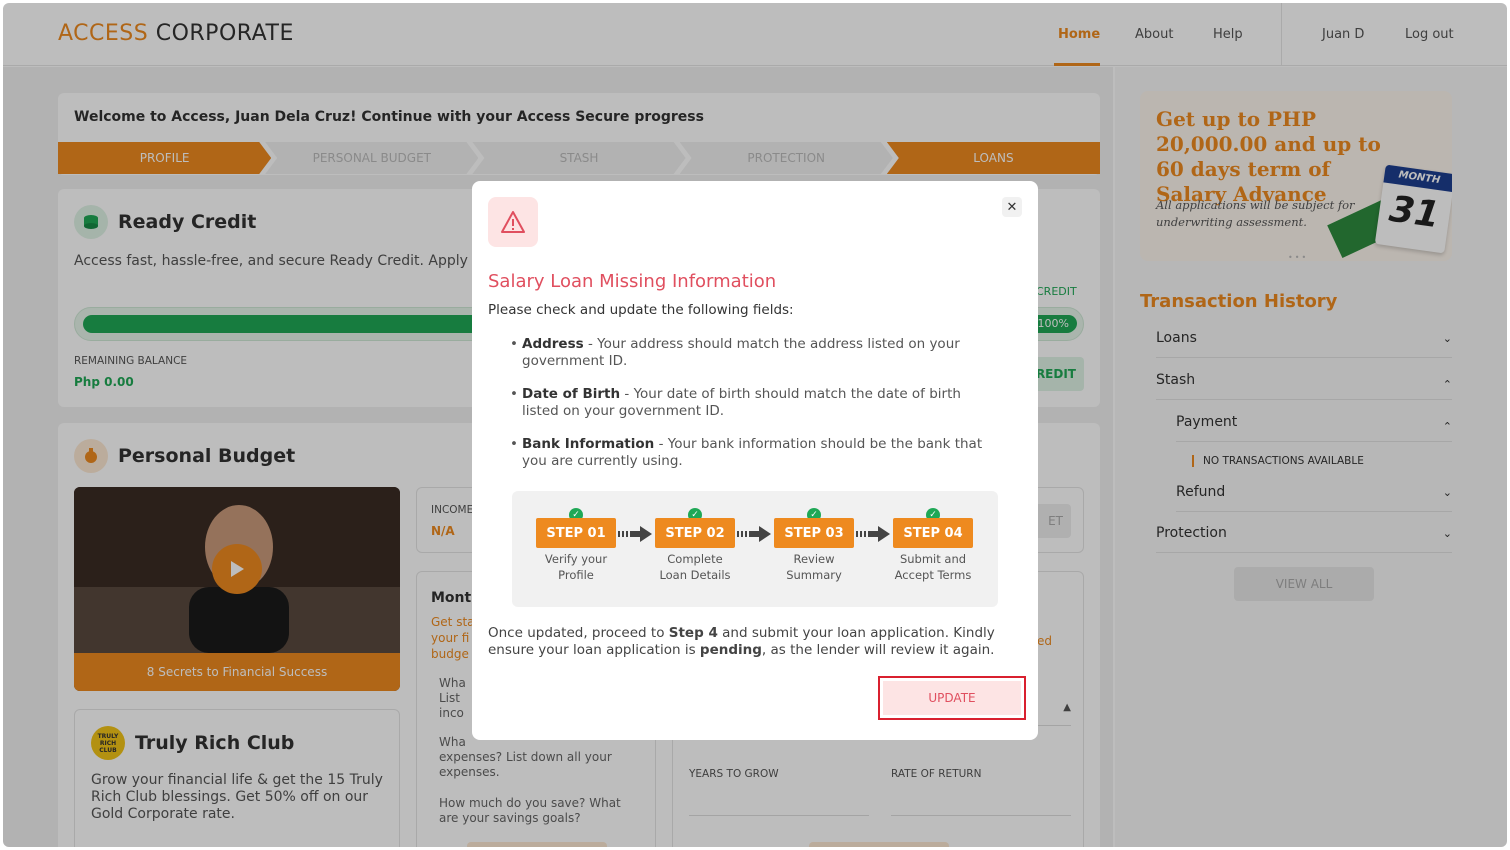 The image size is (1510, 850). I want to click on step-03-badge: STEP 03, so click(814, 533).